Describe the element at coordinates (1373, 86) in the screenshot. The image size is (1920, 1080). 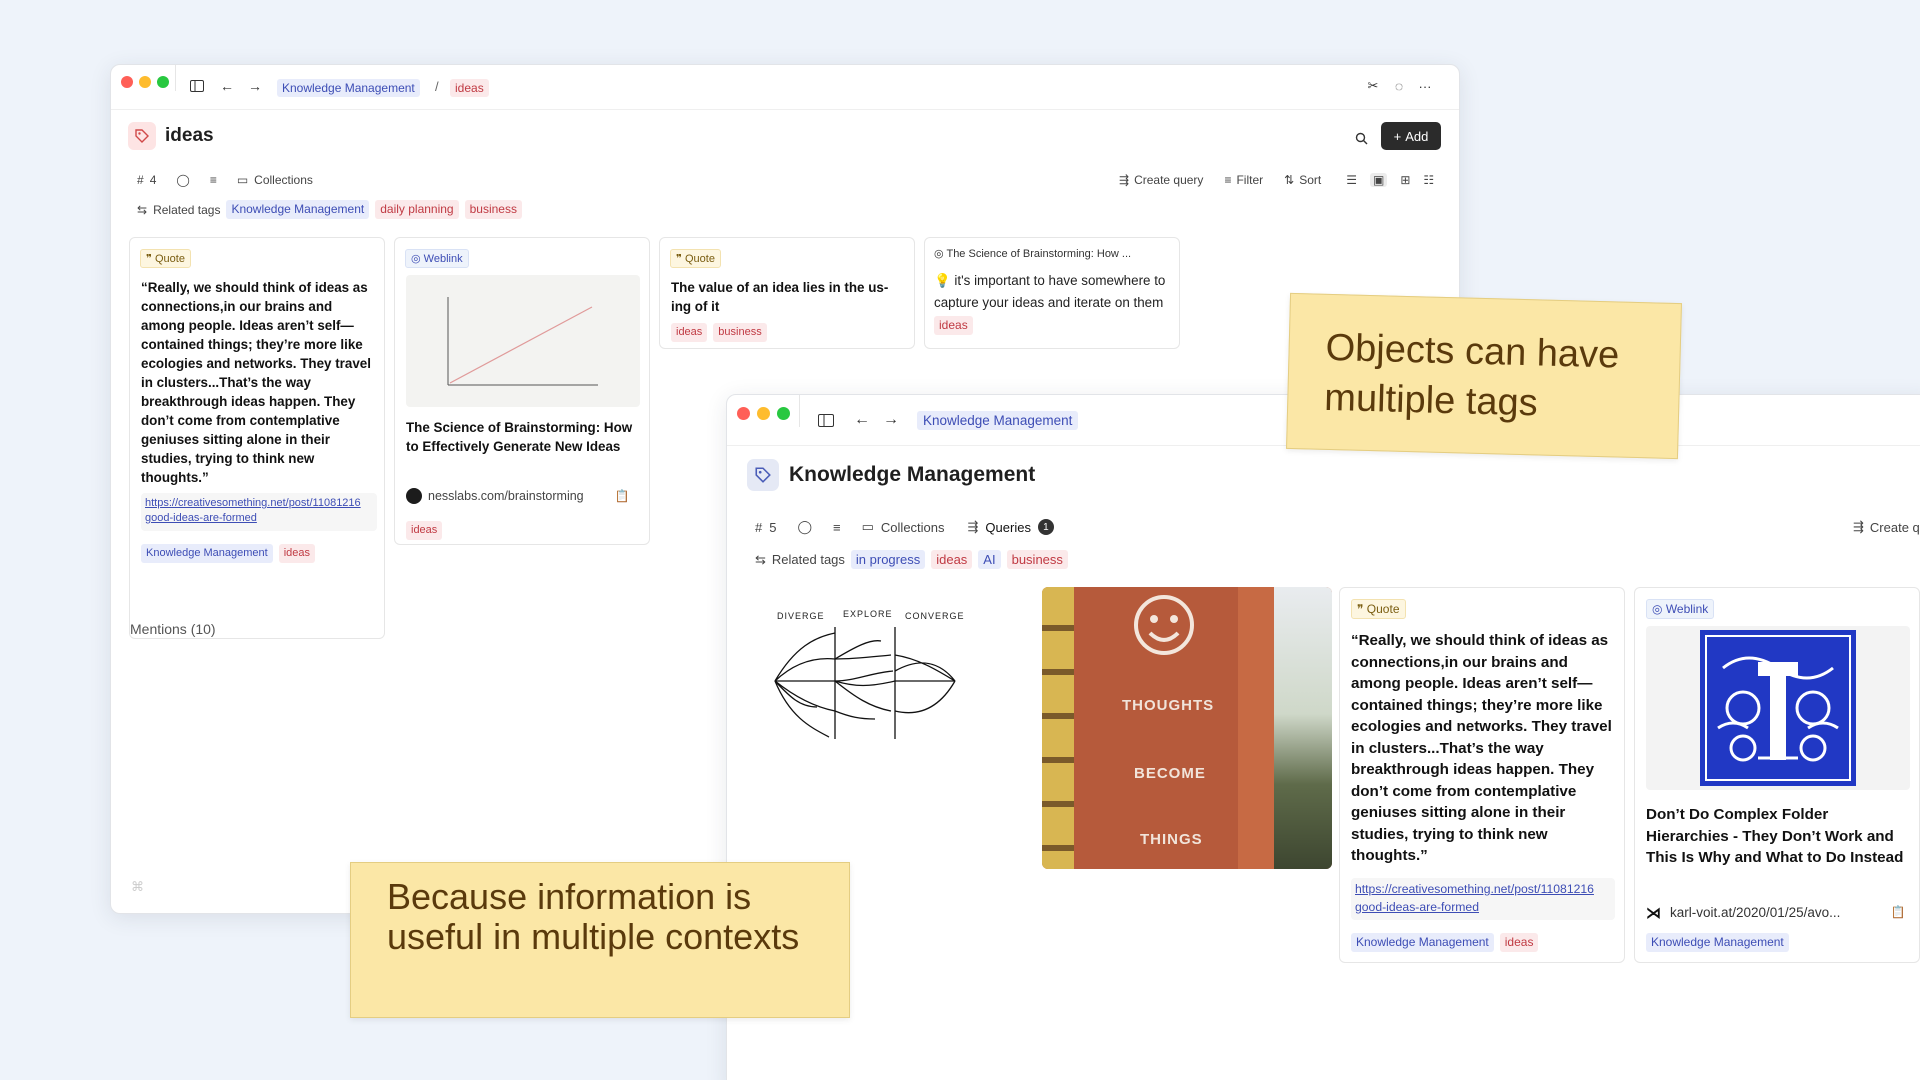
I see `scissors-icon: ✂` at that location.